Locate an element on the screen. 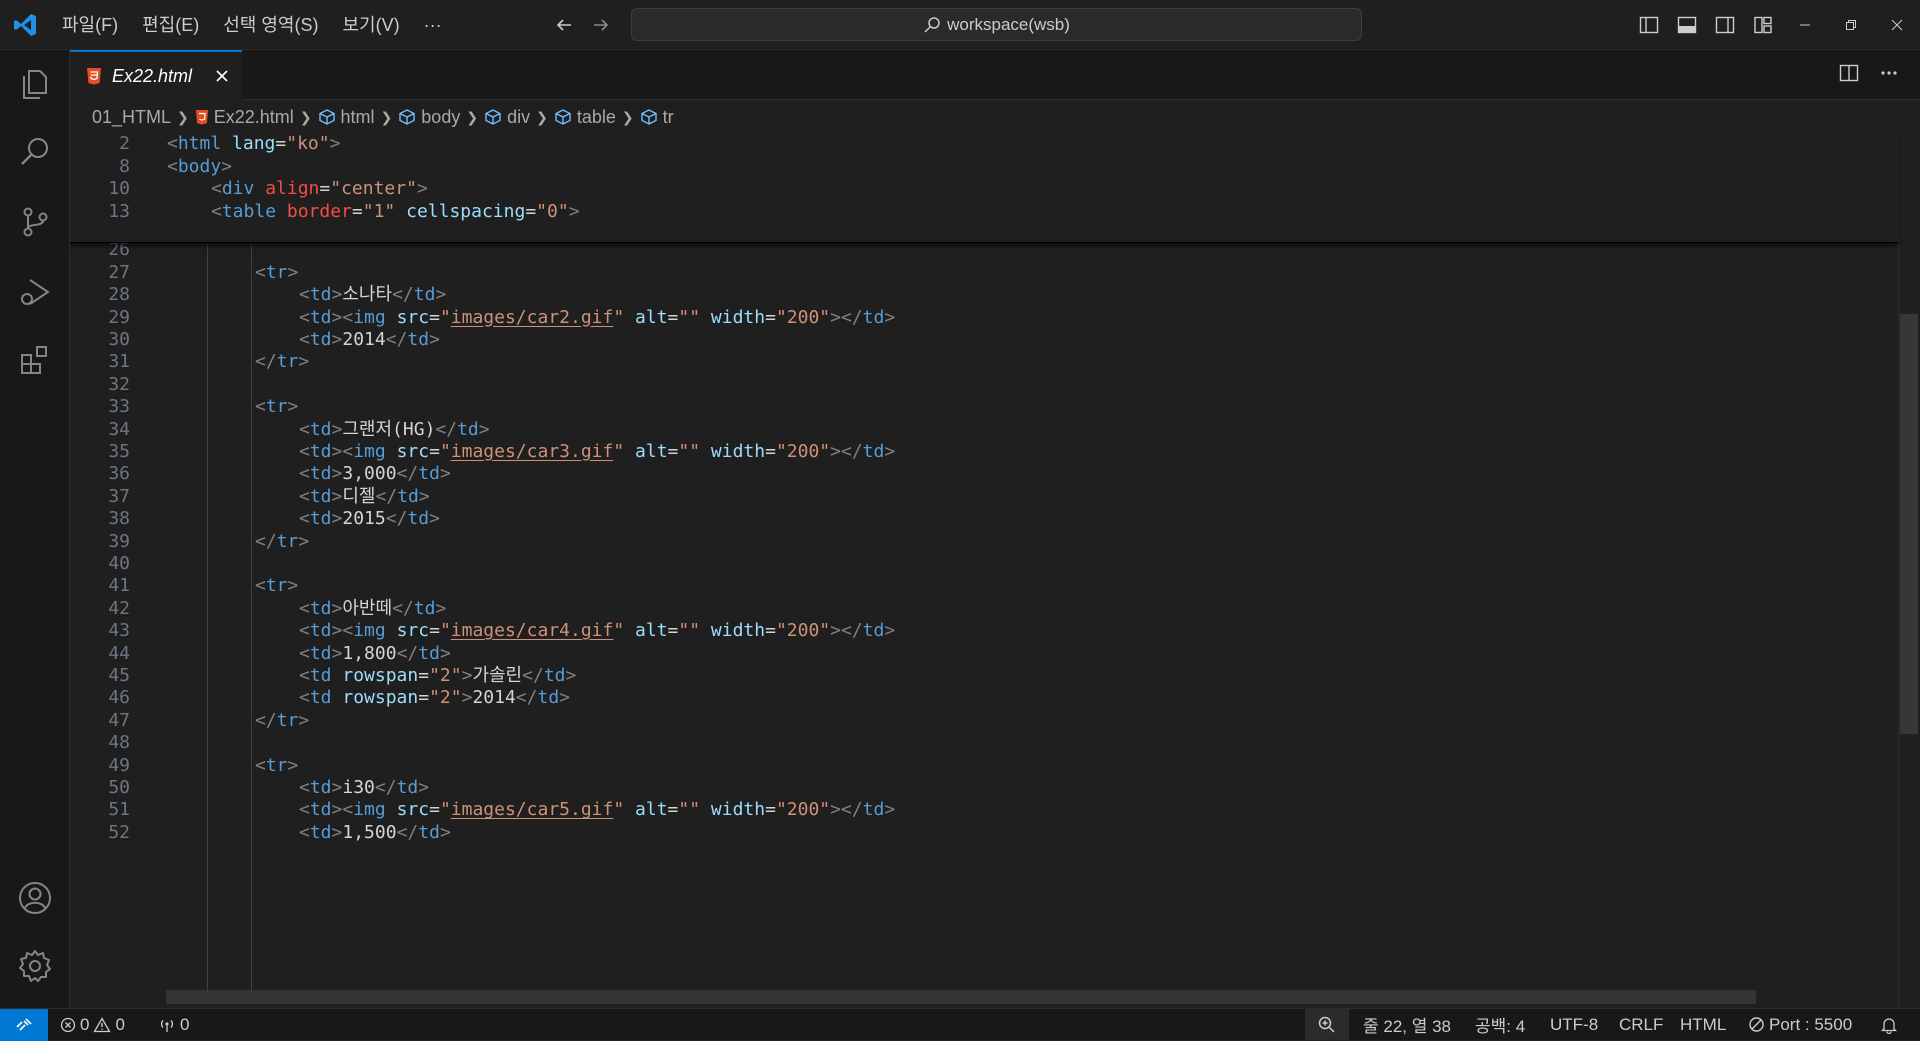  code-token: "2" is located at coordinates (445, 675).